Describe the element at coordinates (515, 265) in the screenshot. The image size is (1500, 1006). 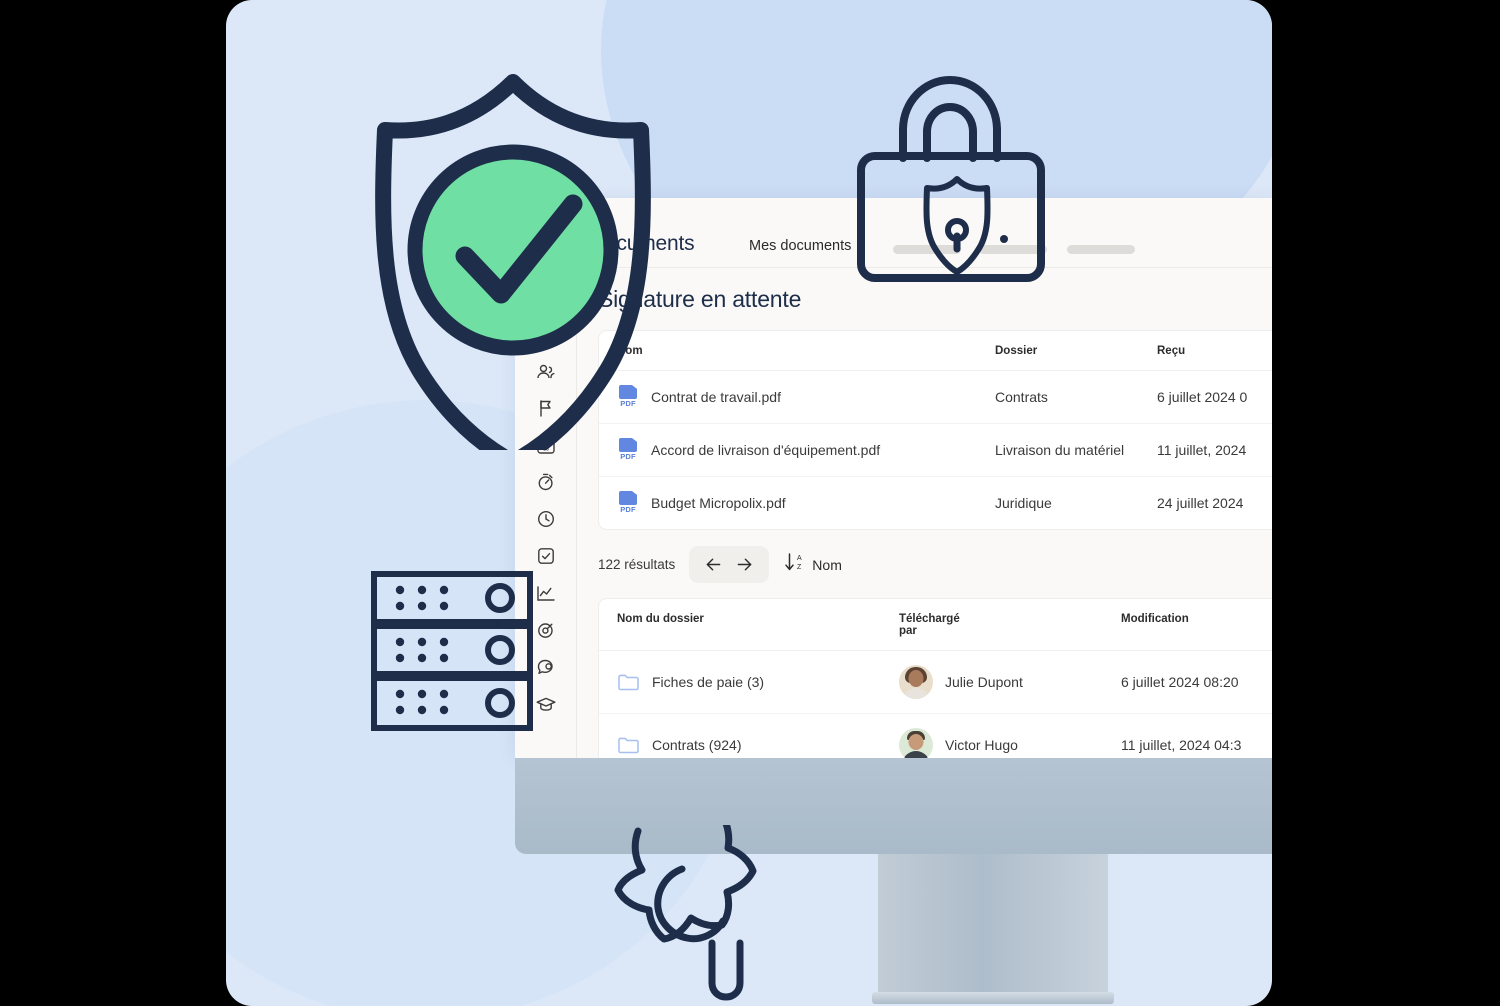
I see `shield-check-doodle` at that location.